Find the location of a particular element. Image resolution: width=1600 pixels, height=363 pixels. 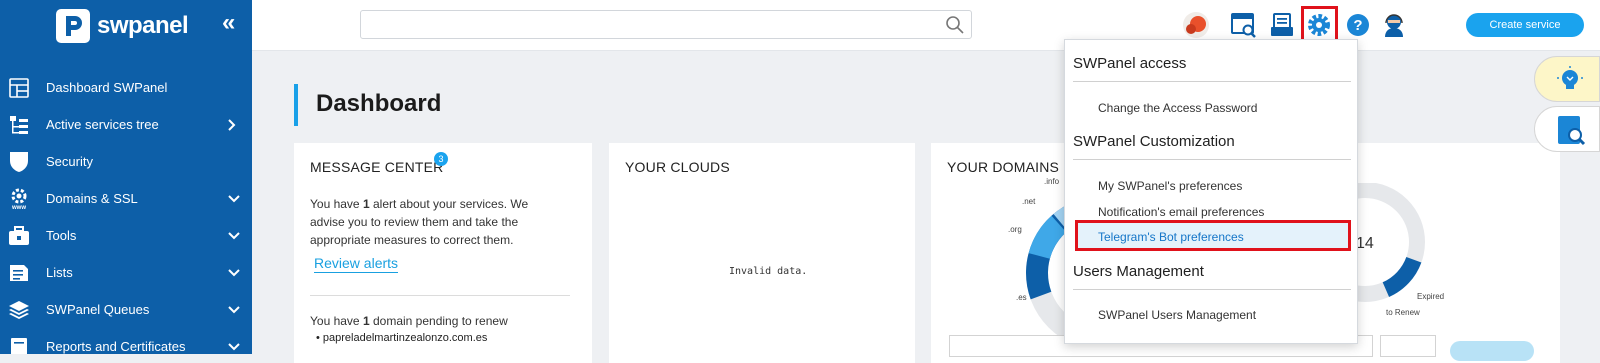

sidebar-item-label: SWPanel Queues is located at coordinates (98, 309).